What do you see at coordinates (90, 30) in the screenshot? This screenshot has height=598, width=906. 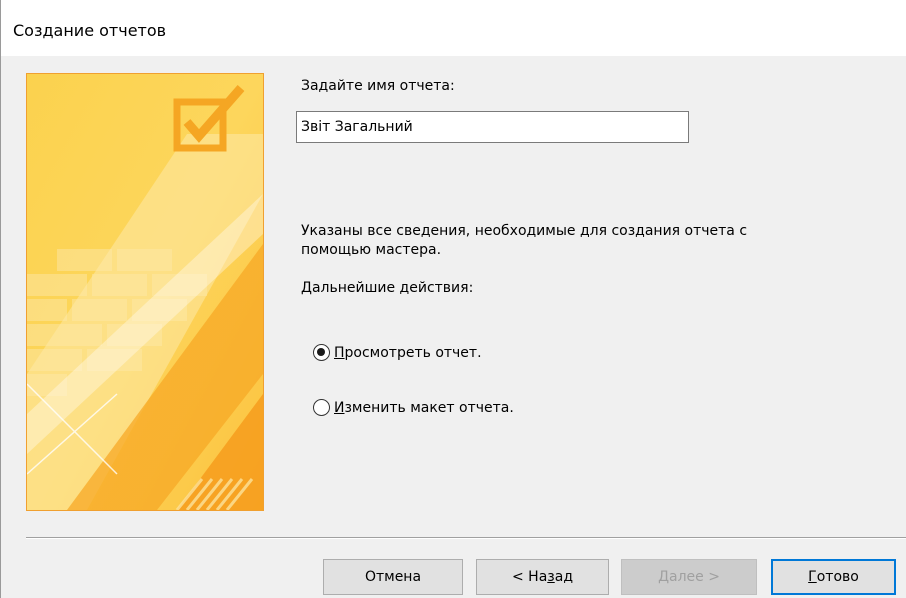 I see `window-title: Создание отчетов` at bounding box center [90, 30].